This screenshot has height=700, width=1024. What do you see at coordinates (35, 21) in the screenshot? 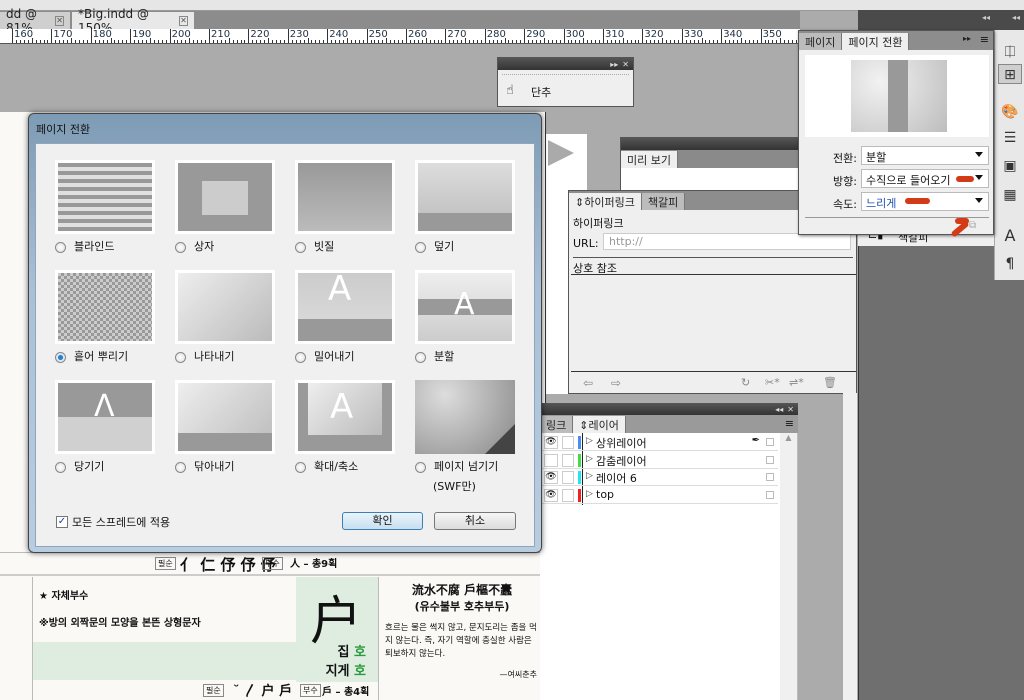
I see `doc-tab-81: dd @ 81% ✕` at bounding box center [35, 21].